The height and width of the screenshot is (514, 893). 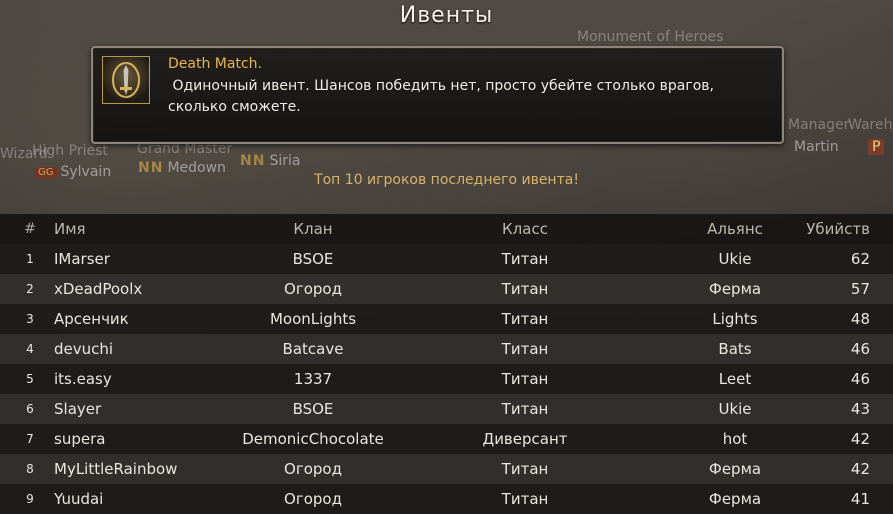 What do you see at coordinates (30, 469) in the screenshot?
I see `row-num: 8` at bounding box center [30, 469].